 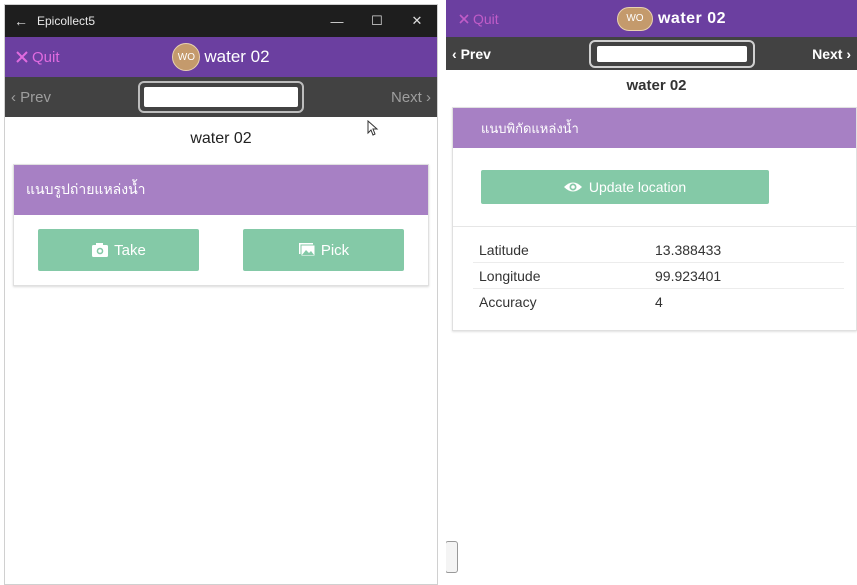 I want to click on location-row-longitude: Longitude 99.923401, so click(x=658, y=276).